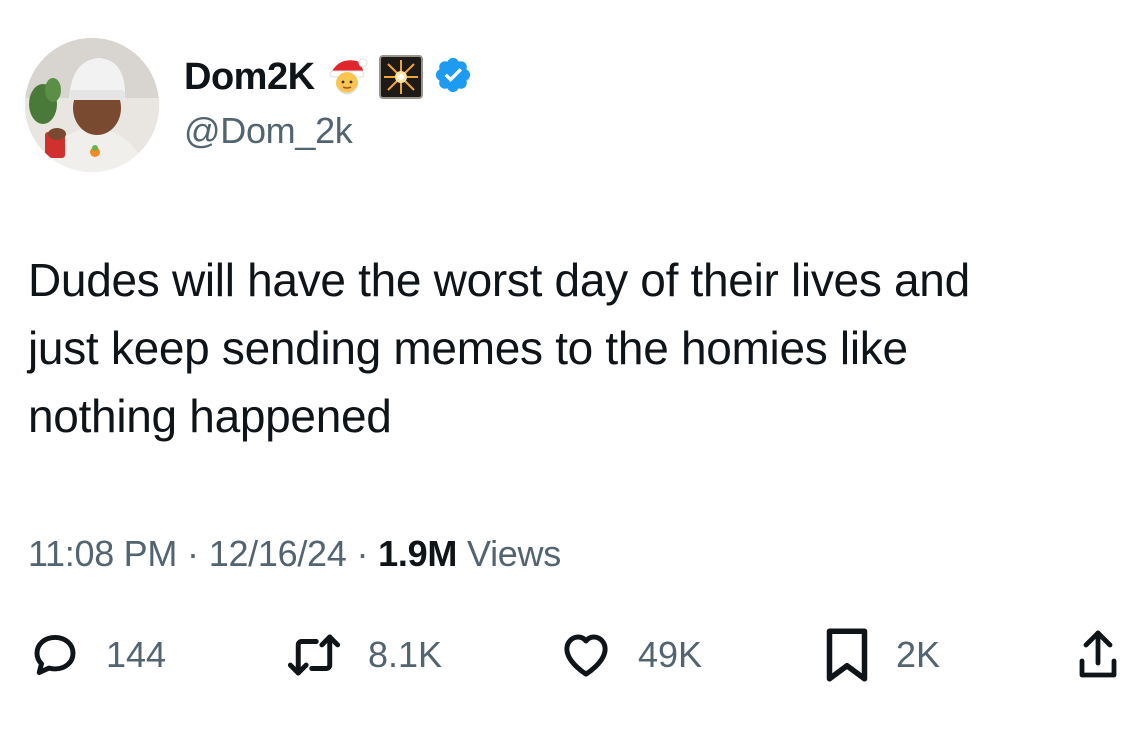 This screenshot has width=1123, height=746. Describe the element at coordinates (847, 655) in the screenshot. I see `bookmark-icon` at that location.